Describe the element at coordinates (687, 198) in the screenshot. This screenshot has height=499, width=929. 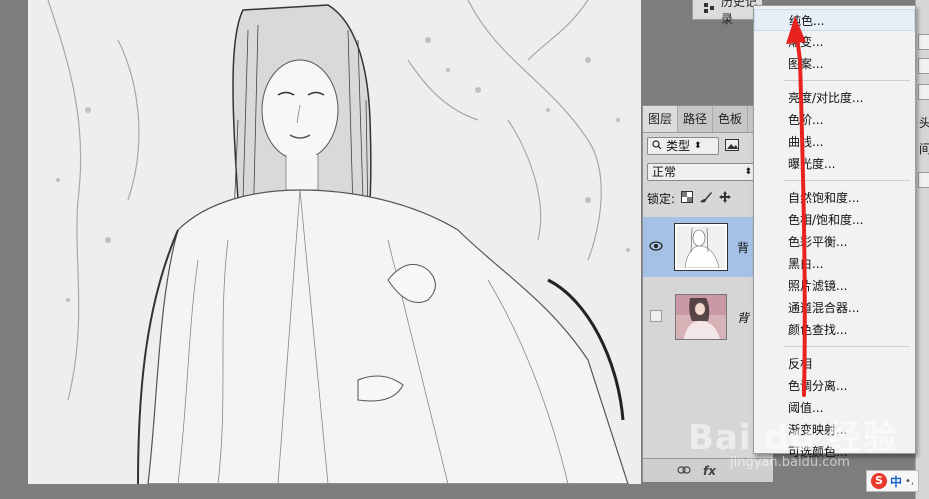
I see `lock-transparent-icon` at that location.